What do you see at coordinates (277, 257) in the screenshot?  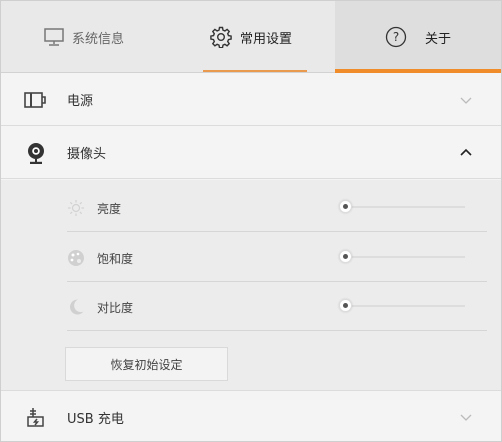 I see `setting-saturation: 饱和度` at bounding box center [277, 257].